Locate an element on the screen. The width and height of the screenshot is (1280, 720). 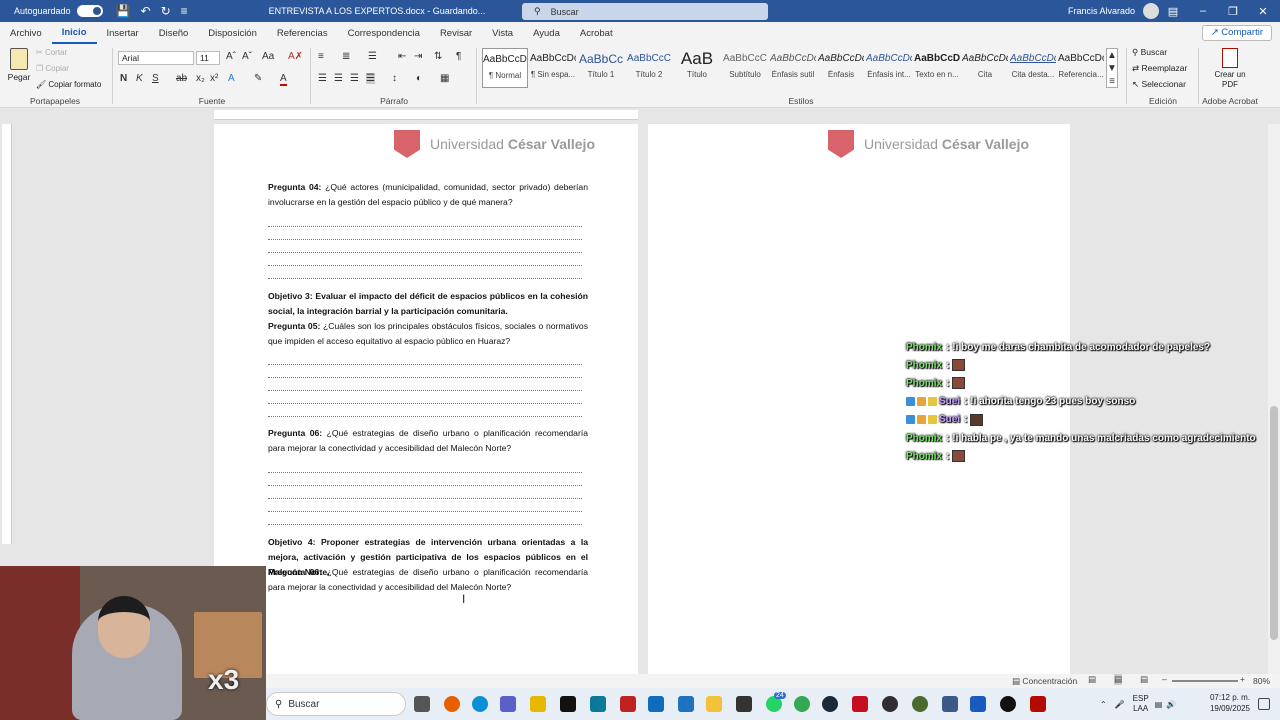
steam-icon is located at coordinates (830, 704).